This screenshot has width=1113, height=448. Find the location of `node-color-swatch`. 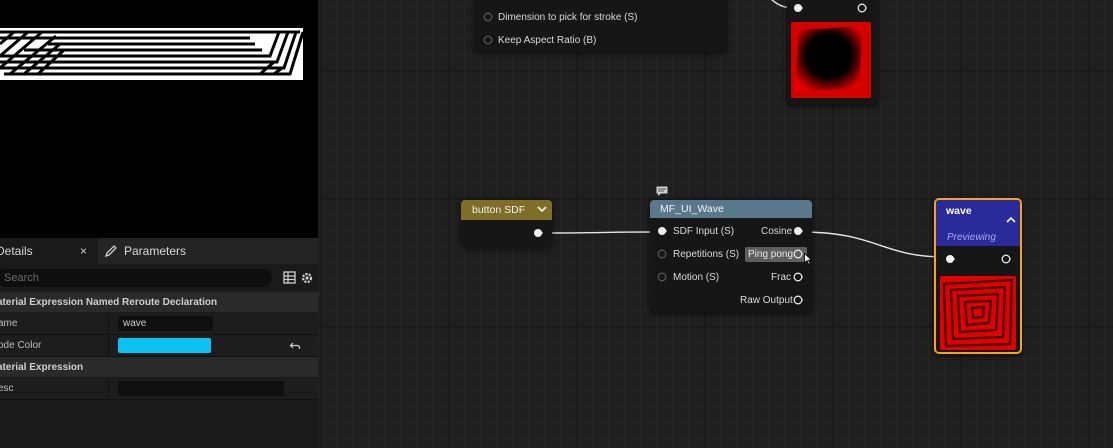

node-color-swatch is located at coordinates (164, 345).